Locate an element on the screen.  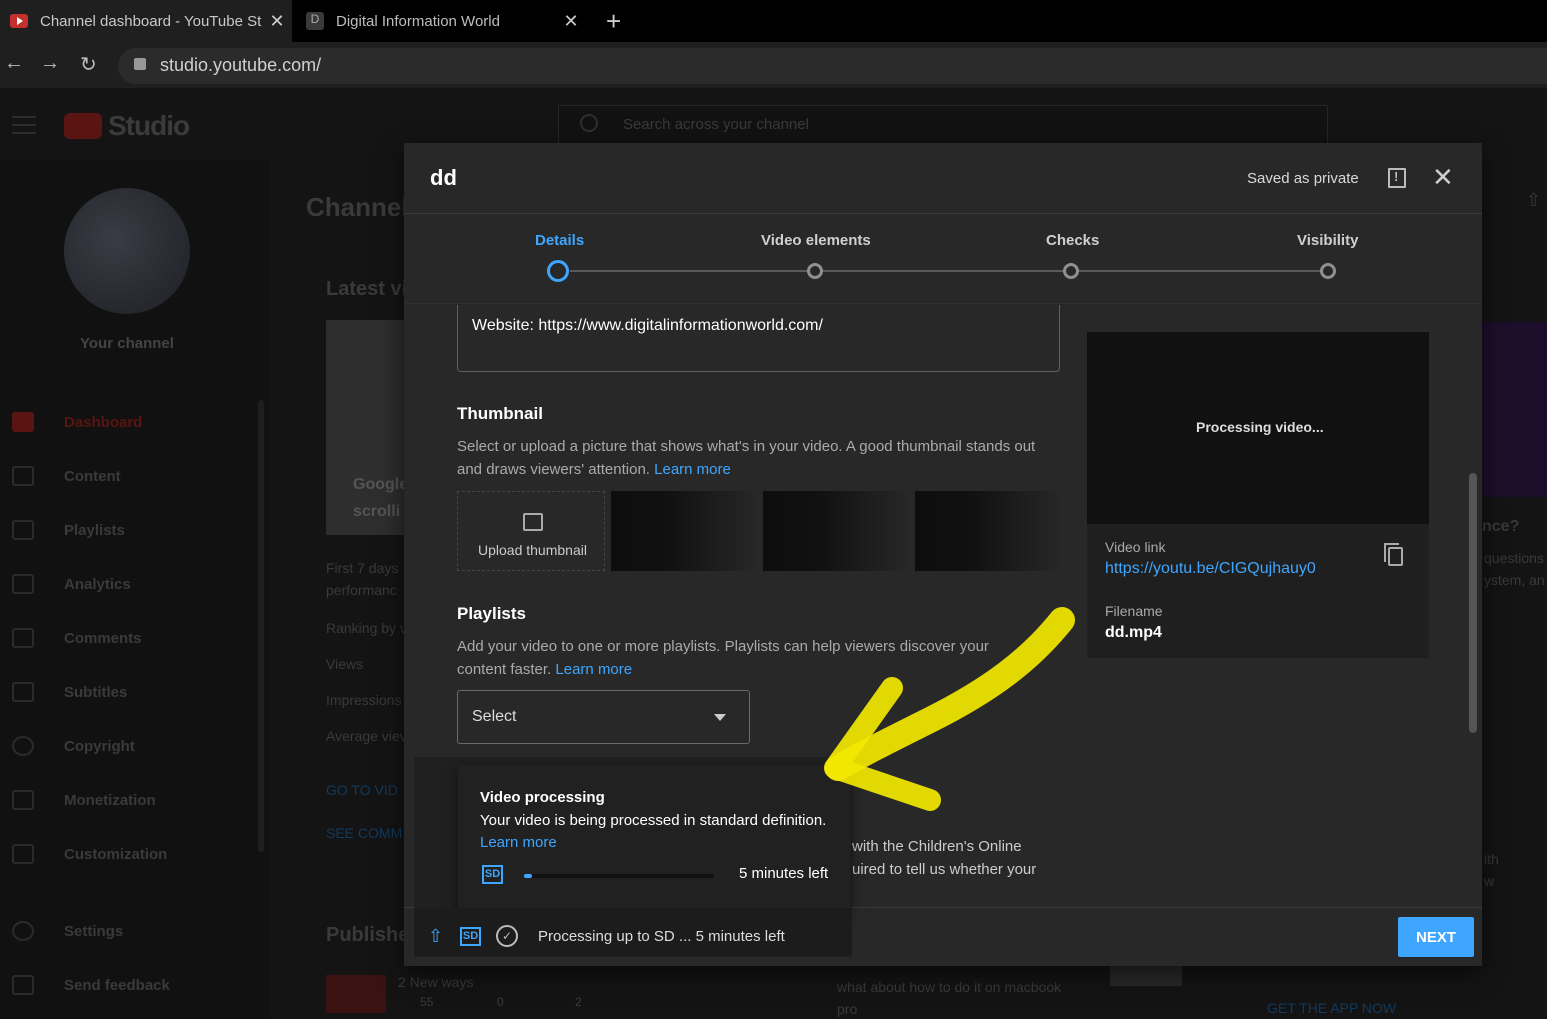
copyright-icon is located at coordinates (23, 746).